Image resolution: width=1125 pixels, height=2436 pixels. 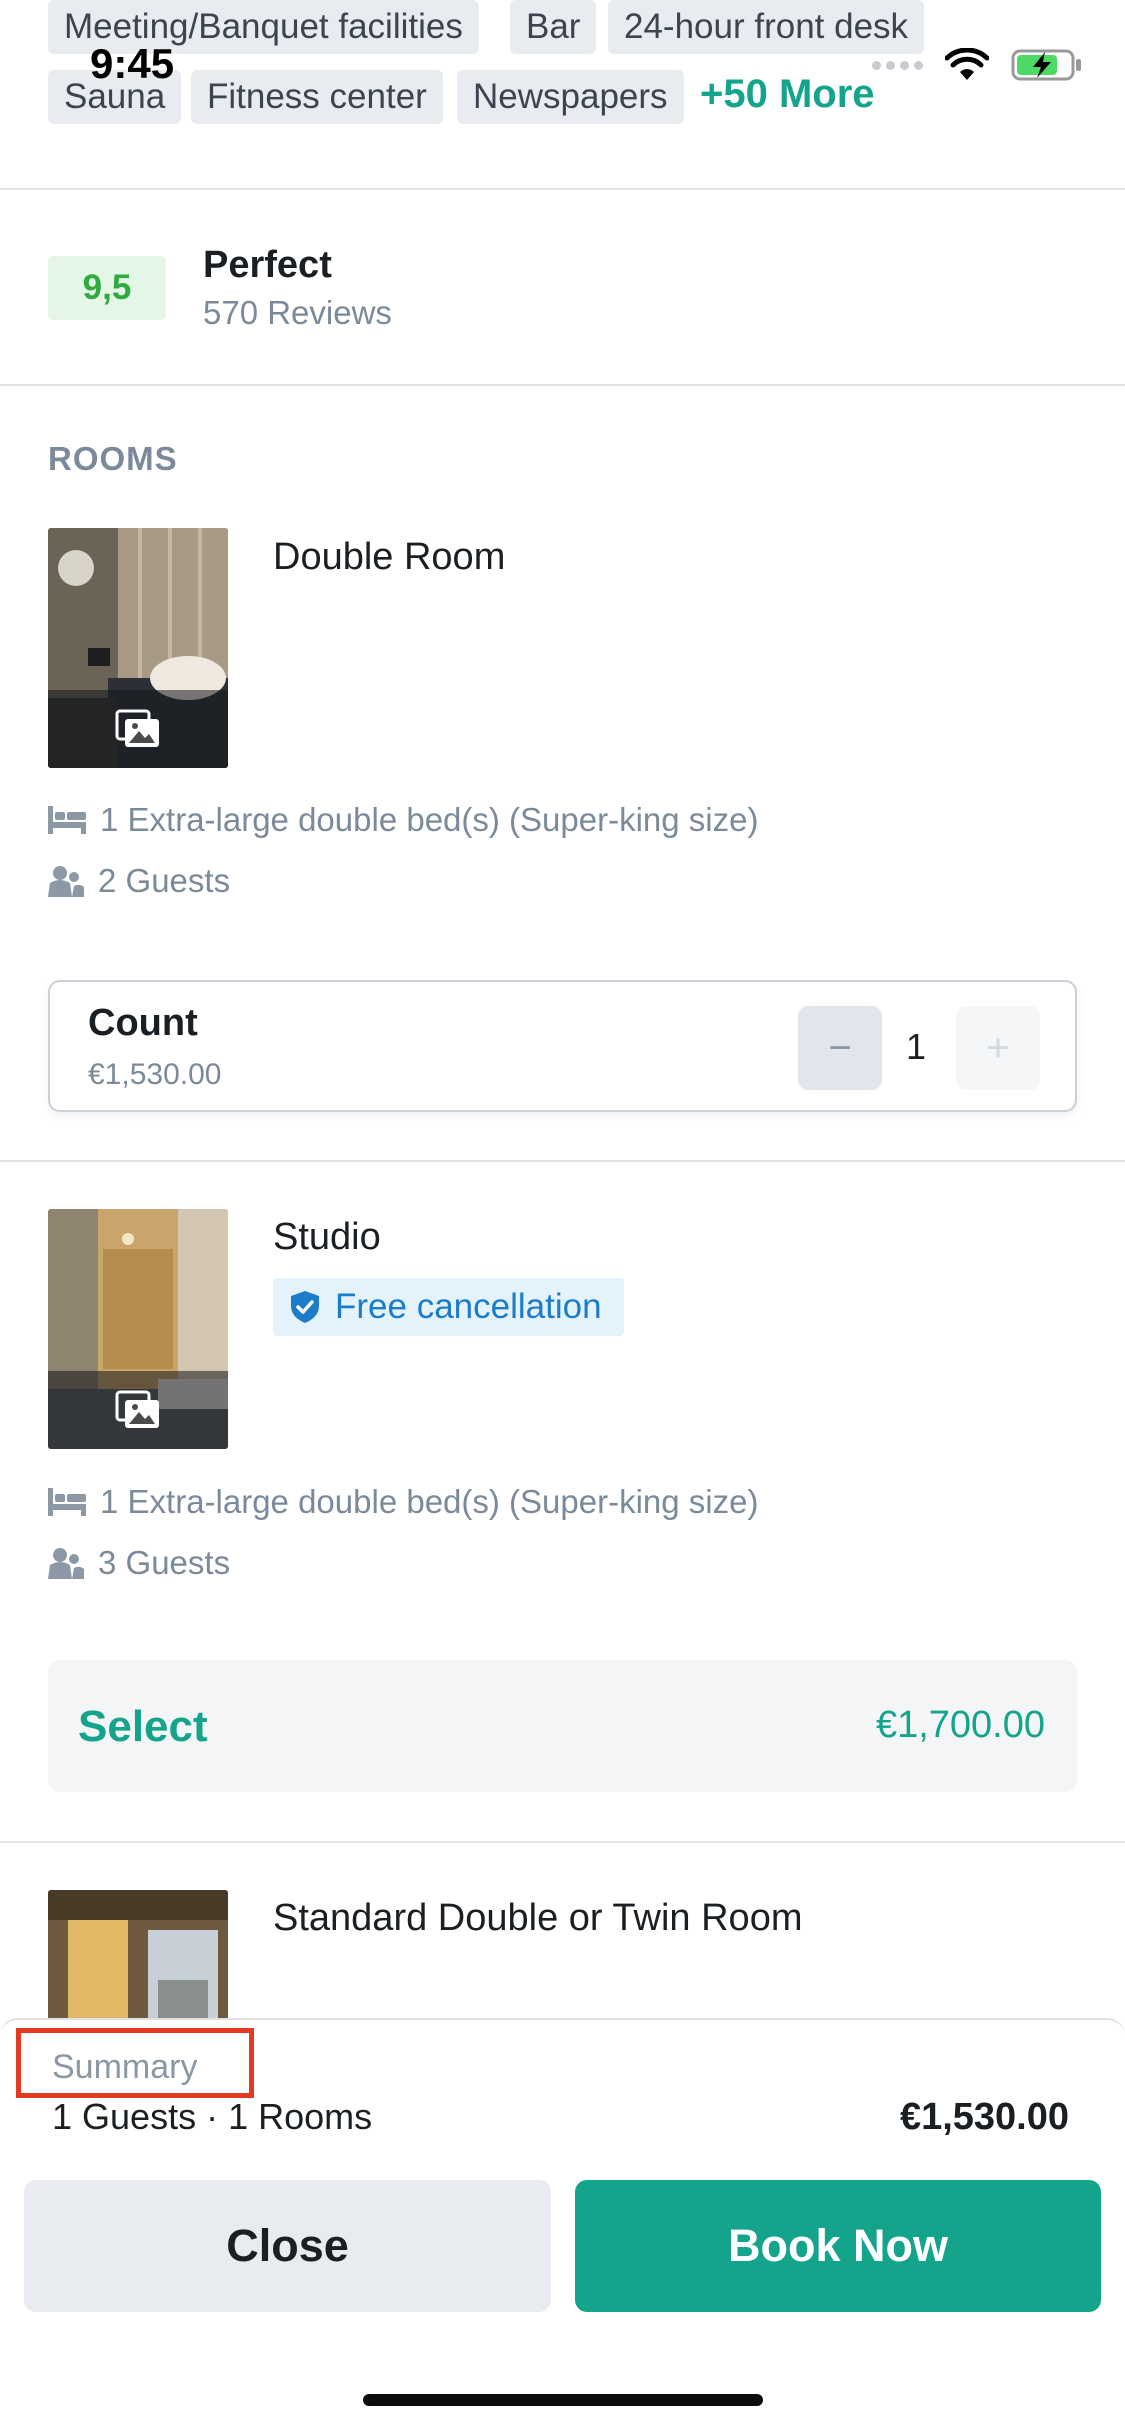 I want to click on facility-tag: Bar, so click(x=553, y=27).